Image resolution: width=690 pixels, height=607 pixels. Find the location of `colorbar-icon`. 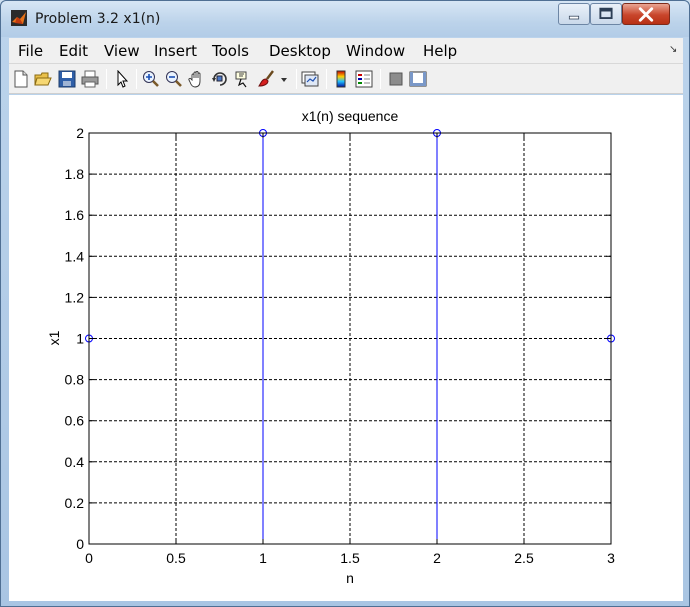

colorbar-icon is located at coordinates (341, 79).